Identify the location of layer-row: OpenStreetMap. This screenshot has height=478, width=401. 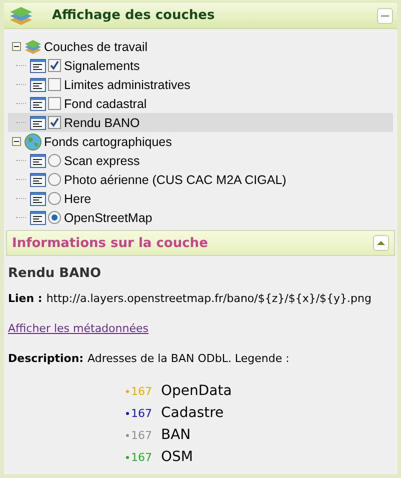
(200, 217).